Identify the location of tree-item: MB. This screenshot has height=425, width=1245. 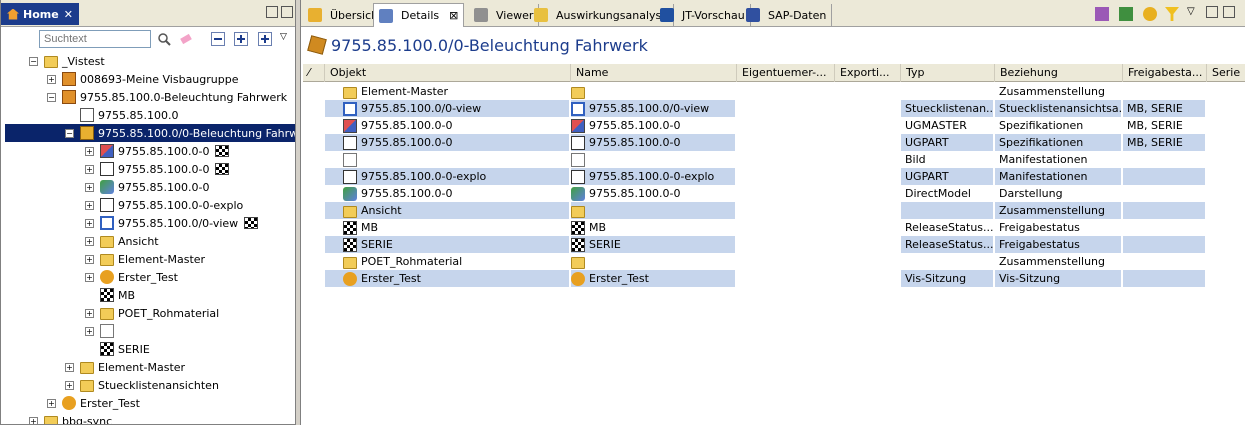
(110, 295).